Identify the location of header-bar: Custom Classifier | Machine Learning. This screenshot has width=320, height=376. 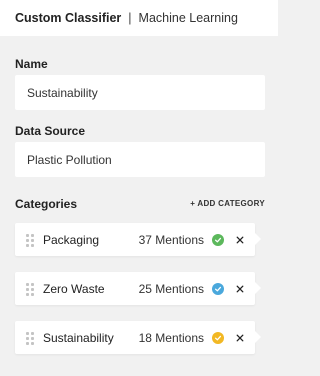
(139, 18).